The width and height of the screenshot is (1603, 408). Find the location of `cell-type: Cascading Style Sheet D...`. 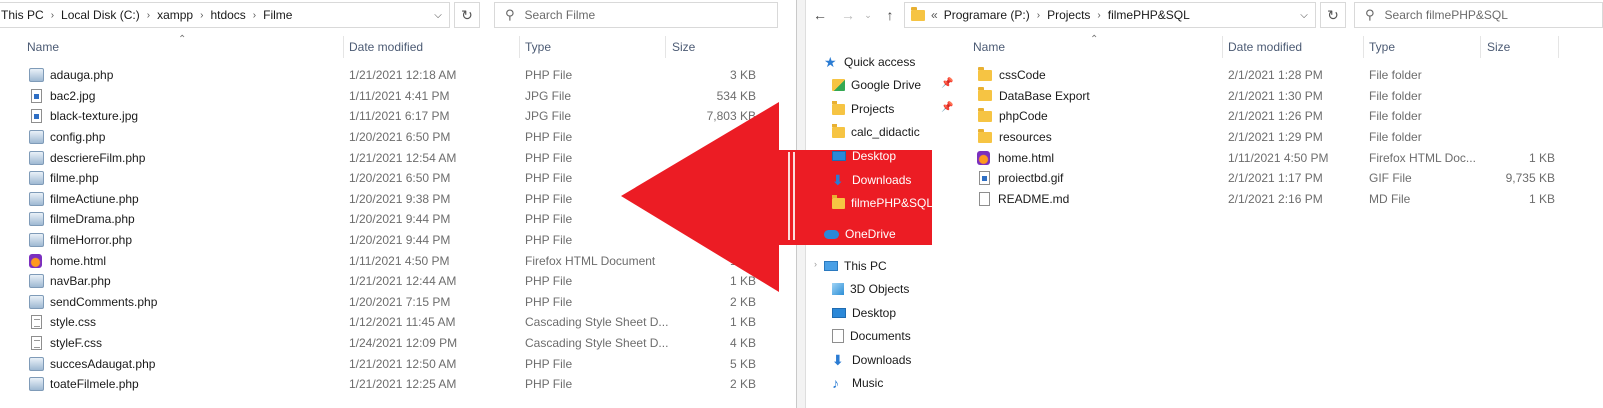

cell-type: Cascading Style Sheet D... is located at coordinates (597, 322).